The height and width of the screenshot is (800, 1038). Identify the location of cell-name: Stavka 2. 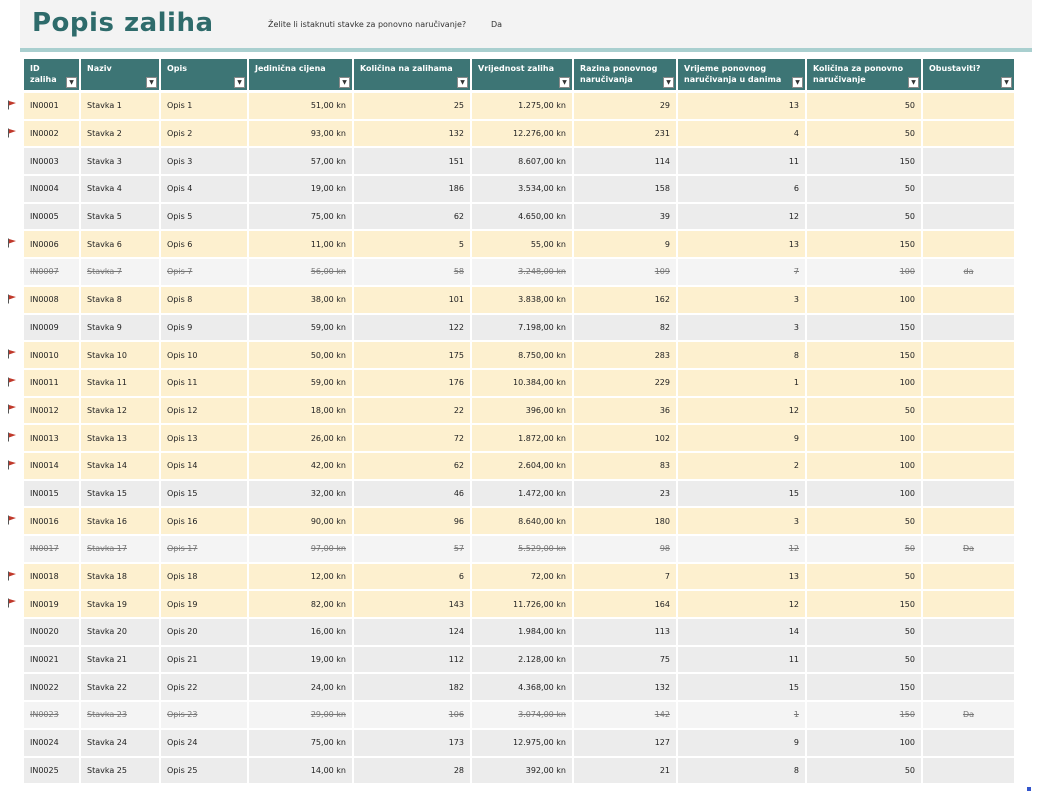
(120, 134).